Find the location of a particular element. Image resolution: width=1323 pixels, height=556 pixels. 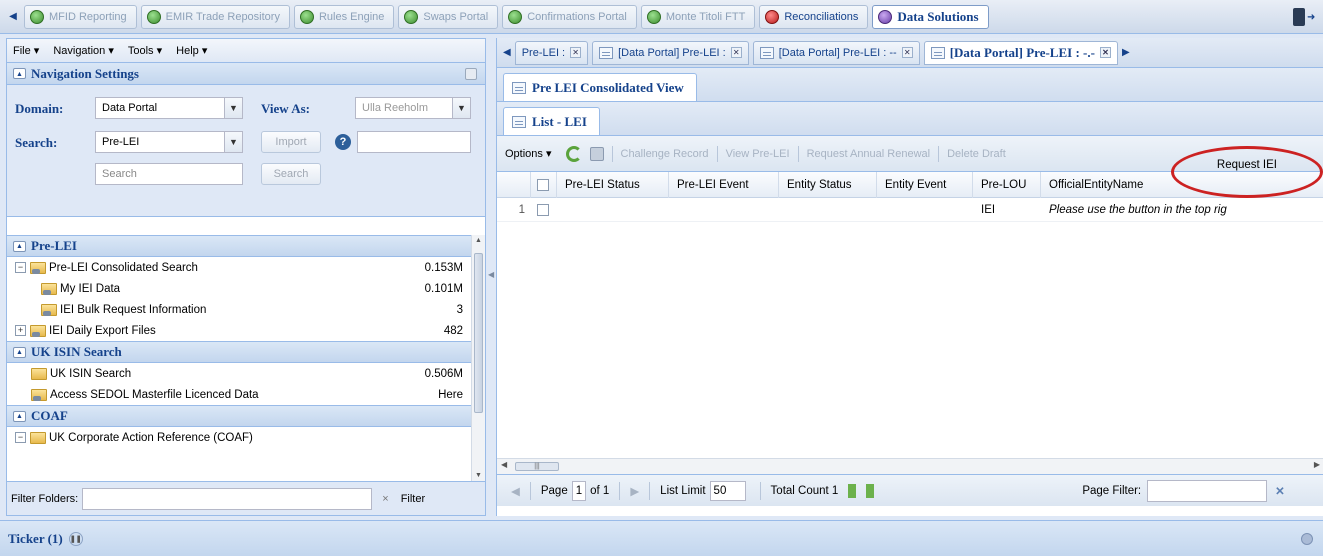

expander-plus-icon: + is located at coordinates (20, 330).